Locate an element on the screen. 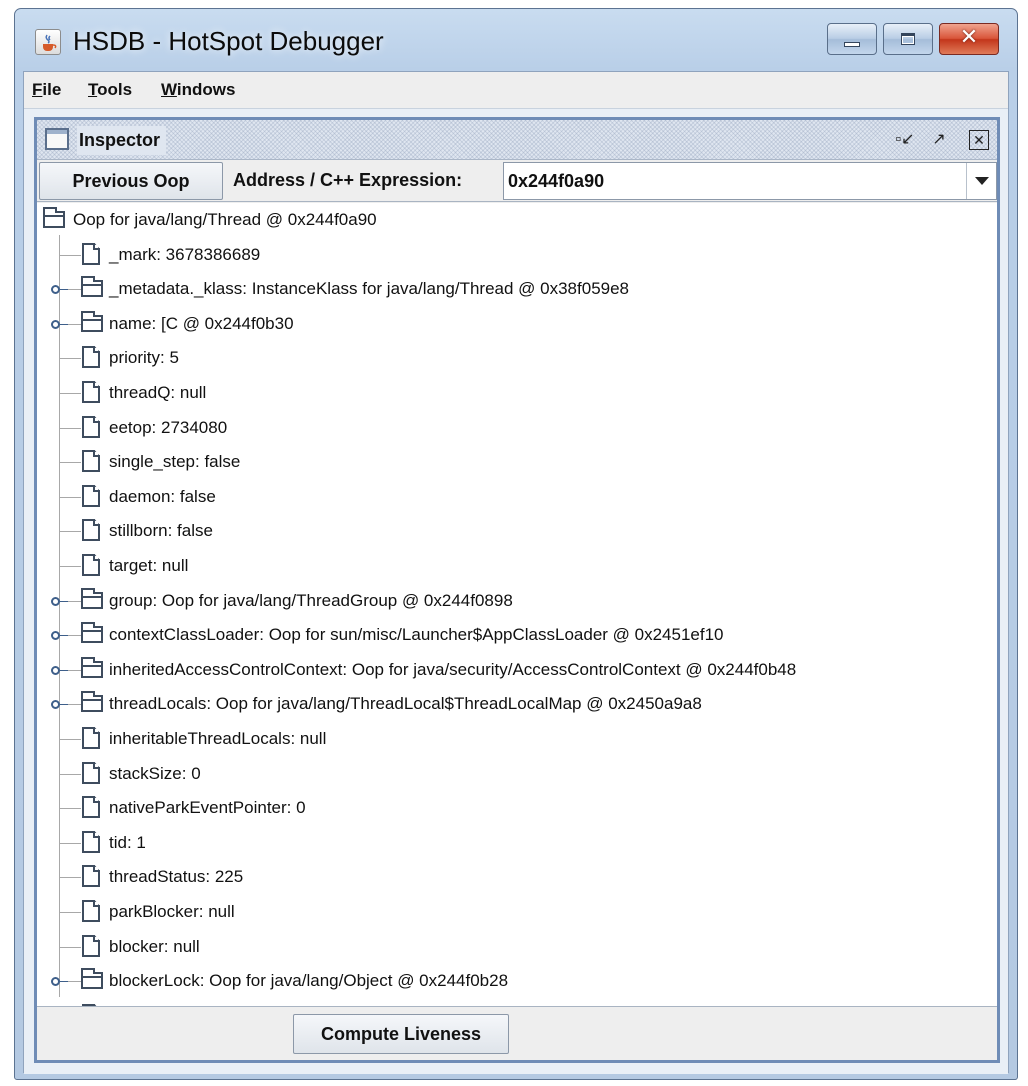 This screenshot has height=1086, width=1028. menu-file-mnemonic: F is located at coordinates (37, 89).